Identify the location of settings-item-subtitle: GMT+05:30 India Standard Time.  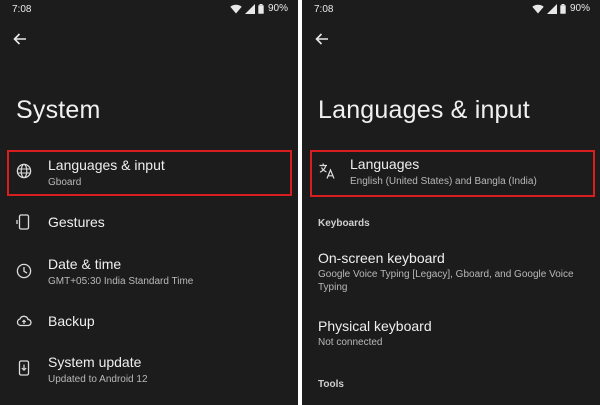
(121, 281).